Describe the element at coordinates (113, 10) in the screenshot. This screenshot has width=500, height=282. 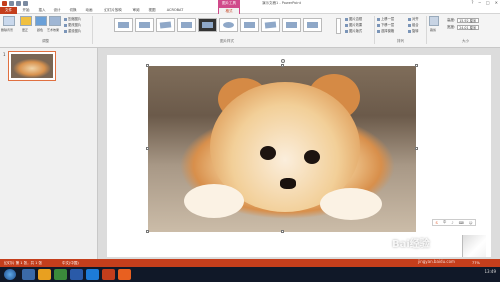
I see `tab-slideshow: 幻灯片放映` at that location.